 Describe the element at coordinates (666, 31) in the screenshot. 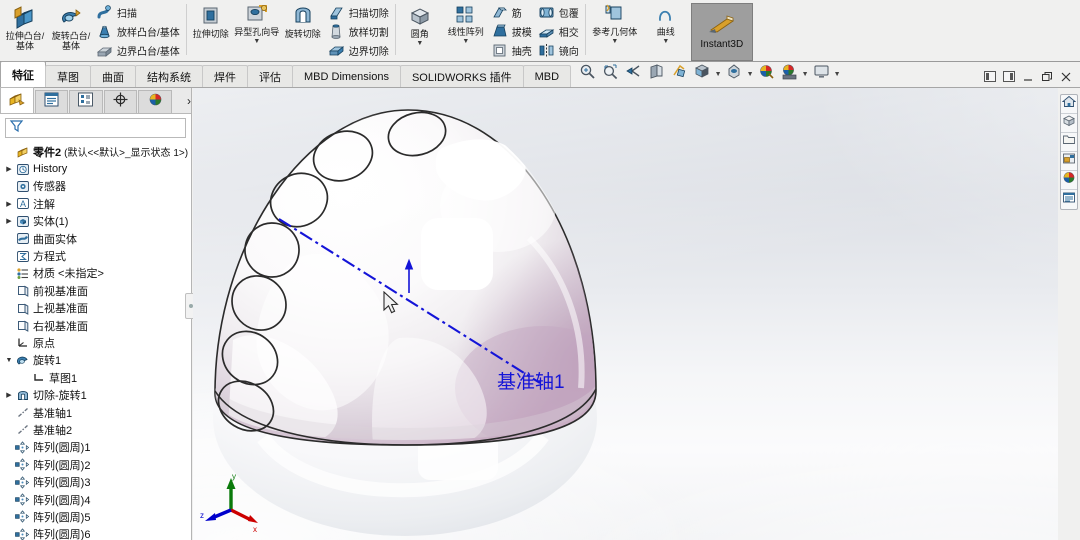

I see `curves-button: 曲线 ▼` at that location.